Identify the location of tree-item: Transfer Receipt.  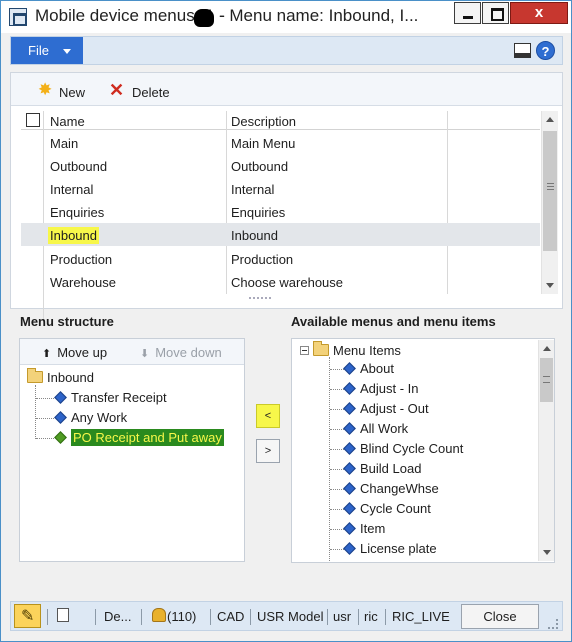
(110, 397).